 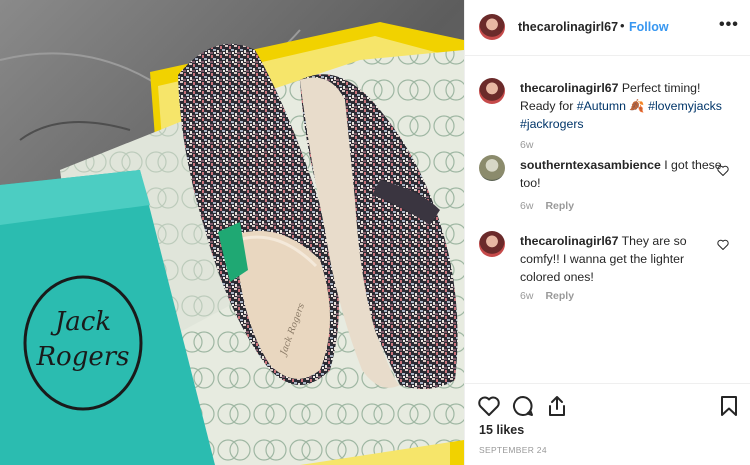 I want to click on leaf-emoji: 🍂, so click(x=637, y=106).